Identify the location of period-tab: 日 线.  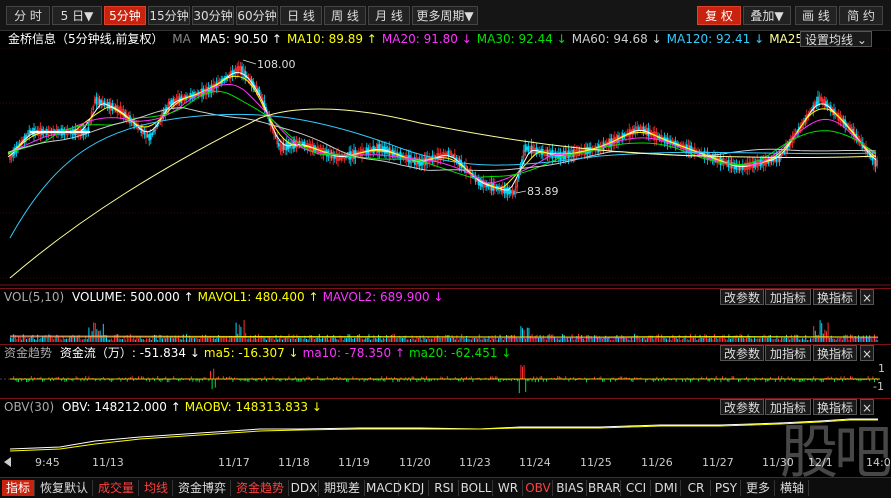
(301, 15).